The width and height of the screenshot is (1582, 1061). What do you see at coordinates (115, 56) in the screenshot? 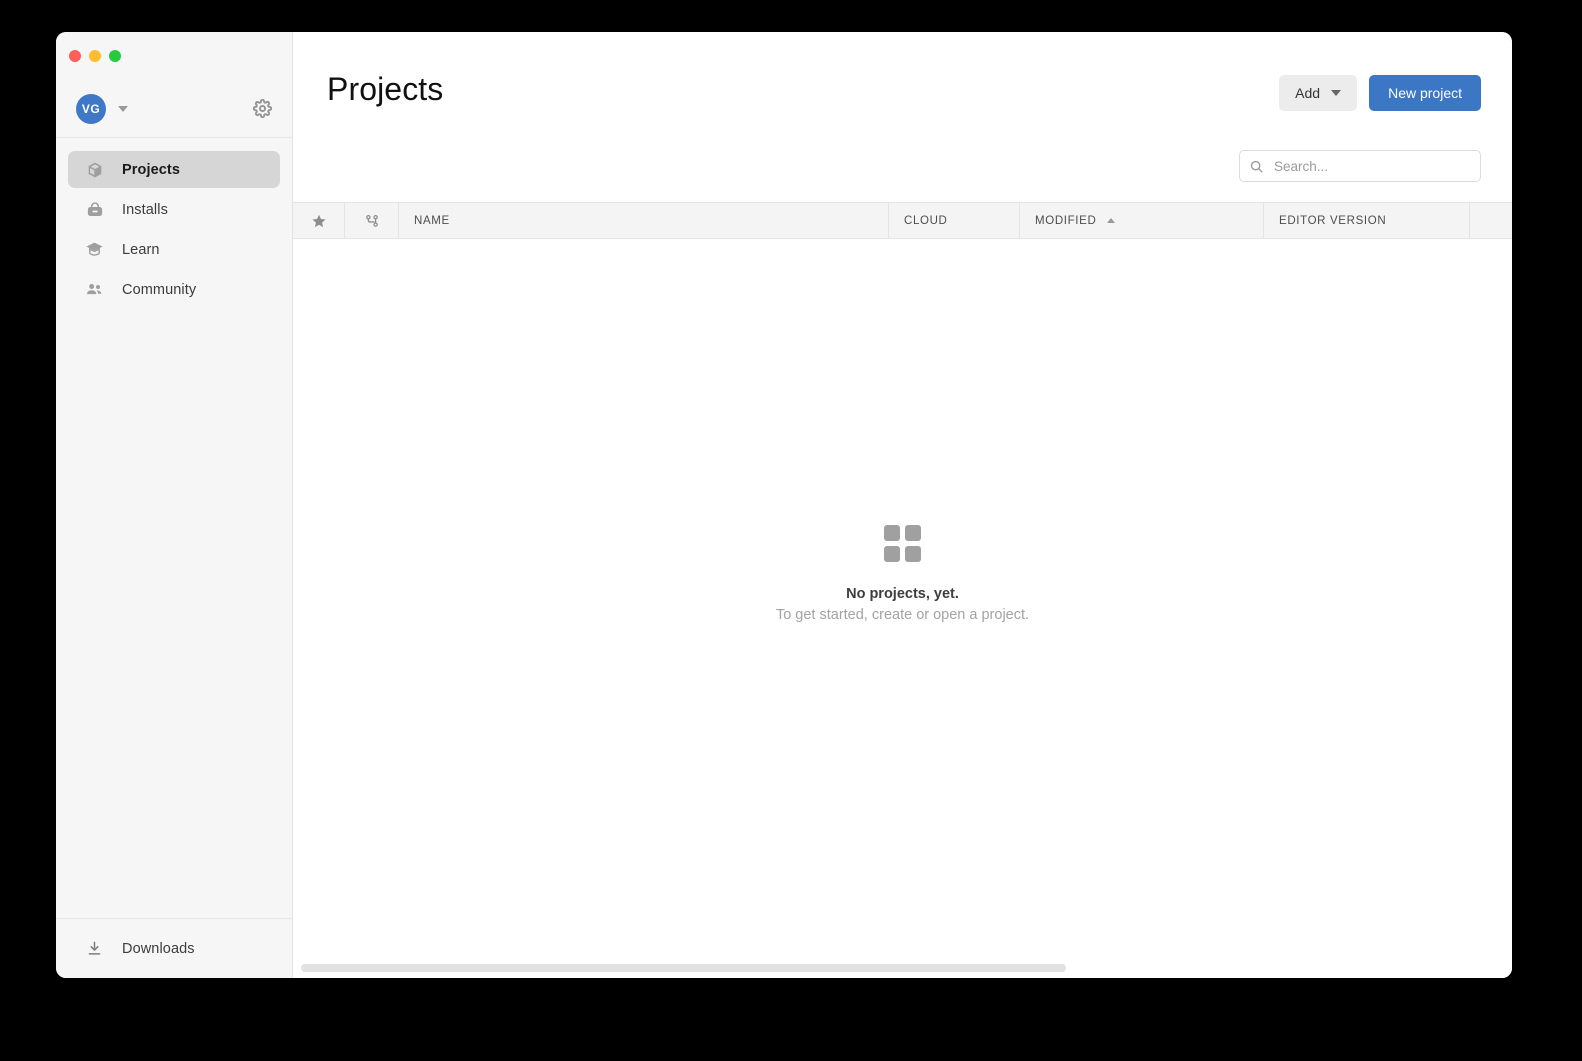
I see `maximize-window-button` at bounding box center [115, 56].